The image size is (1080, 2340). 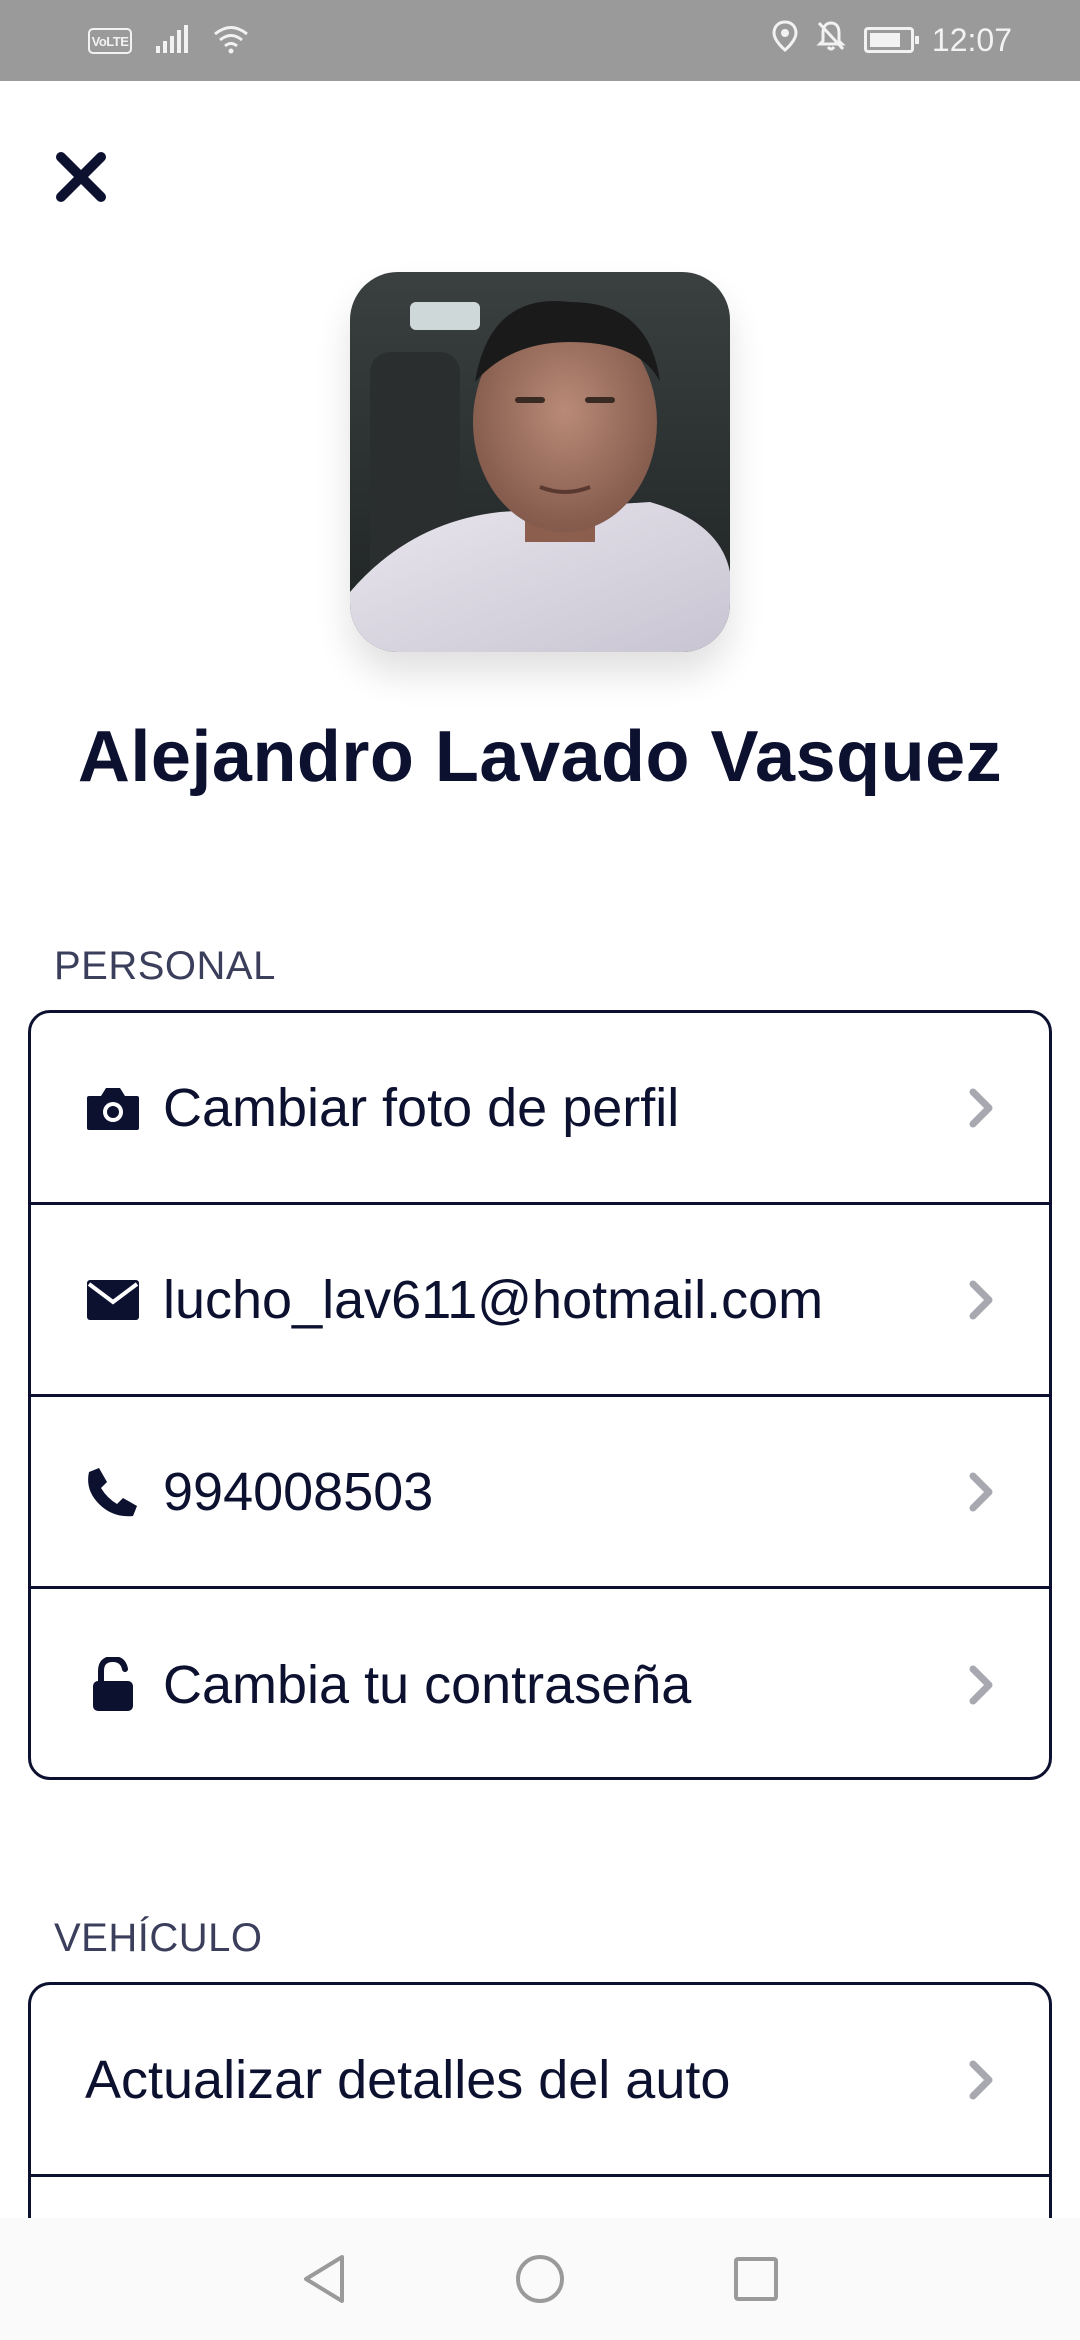 I want to click on notifications-off-icon, so click(x=831, y=40).